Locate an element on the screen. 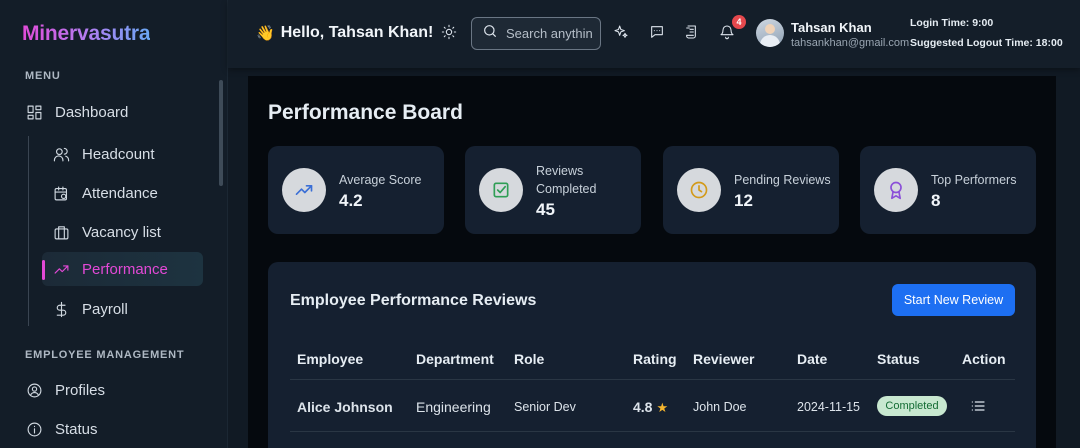 This screenshot has width=1080, height=448. status-badge: Completed is located at coordinates (912, 406).